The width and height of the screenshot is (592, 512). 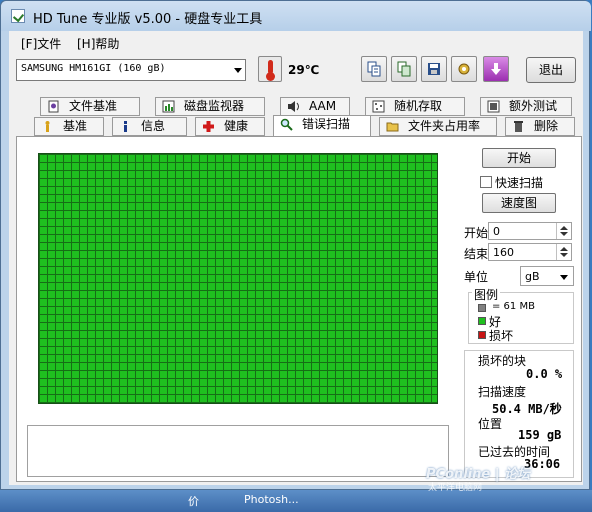 What do you see at coordinates (418, 106) in the screenshot?
I see `tab-label: 随机存取` at bounding box center [418, 106].